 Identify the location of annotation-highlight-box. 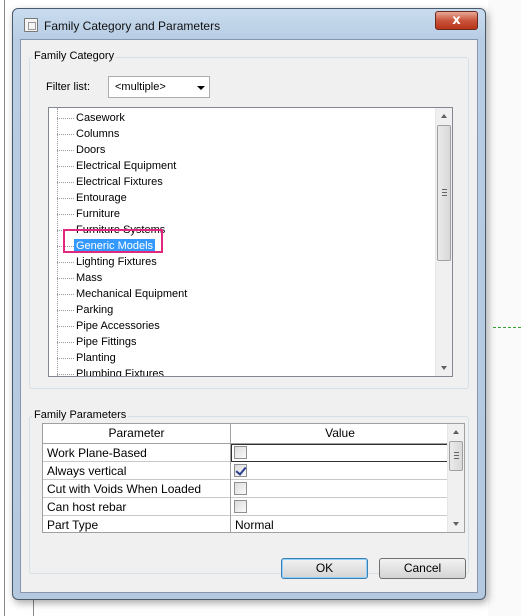
(113, 241).